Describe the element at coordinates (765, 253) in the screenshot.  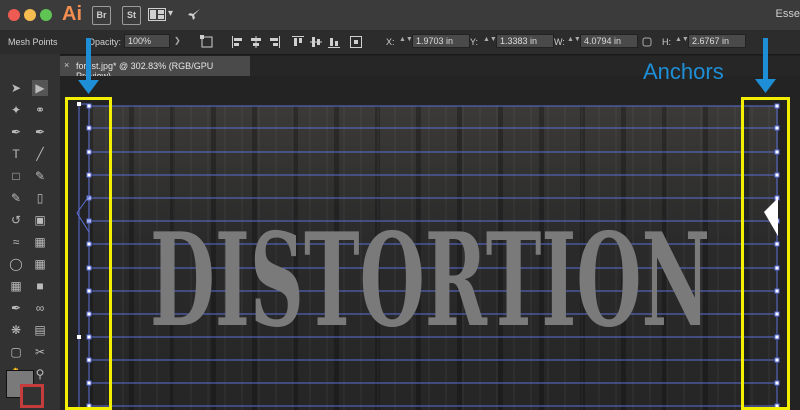
I see `right-anchor-highlight` at that location.